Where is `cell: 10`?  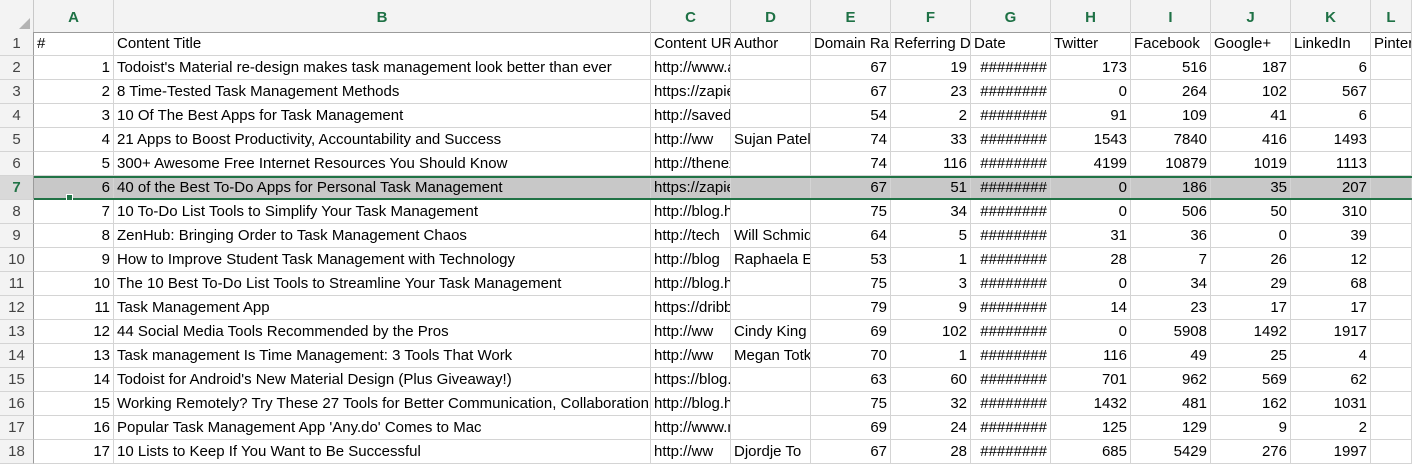 cell: 10 is located at coordinates (74, 284).